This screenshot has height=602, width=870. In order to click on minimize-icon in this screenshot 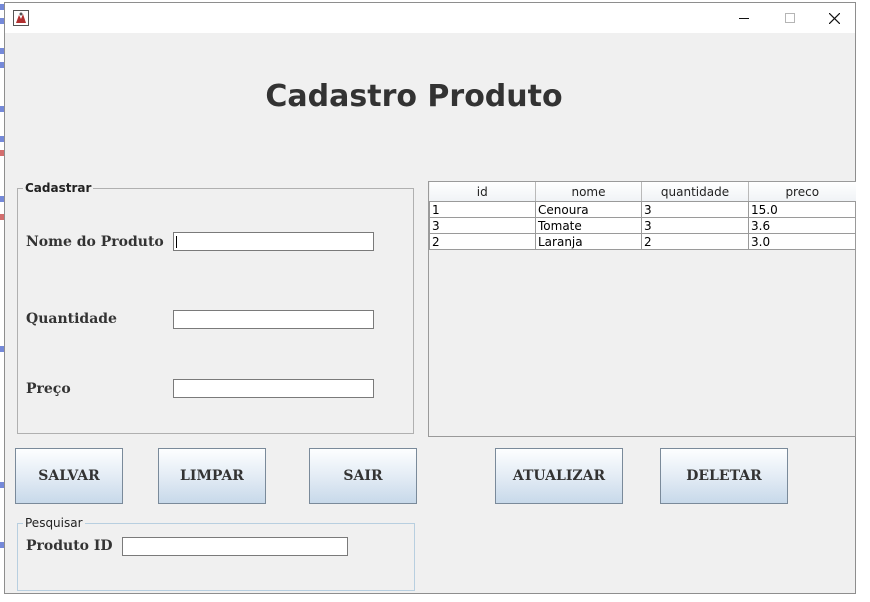, I will do `click(744, 18)`.